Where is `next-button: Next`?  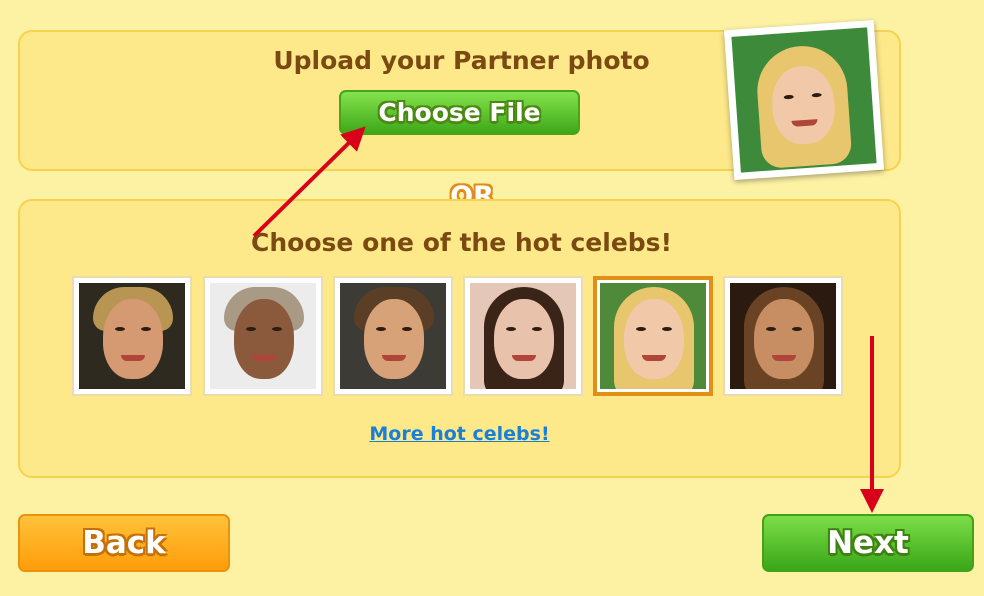
next-button: Next is located at coordinates (868, 543).